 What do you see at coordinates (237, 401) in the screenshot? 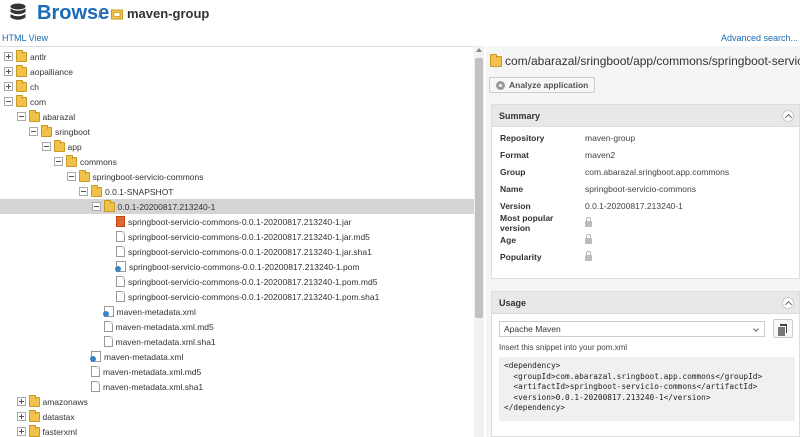
I see `tree-row: amazonaws` at bounding box center [237, 401].